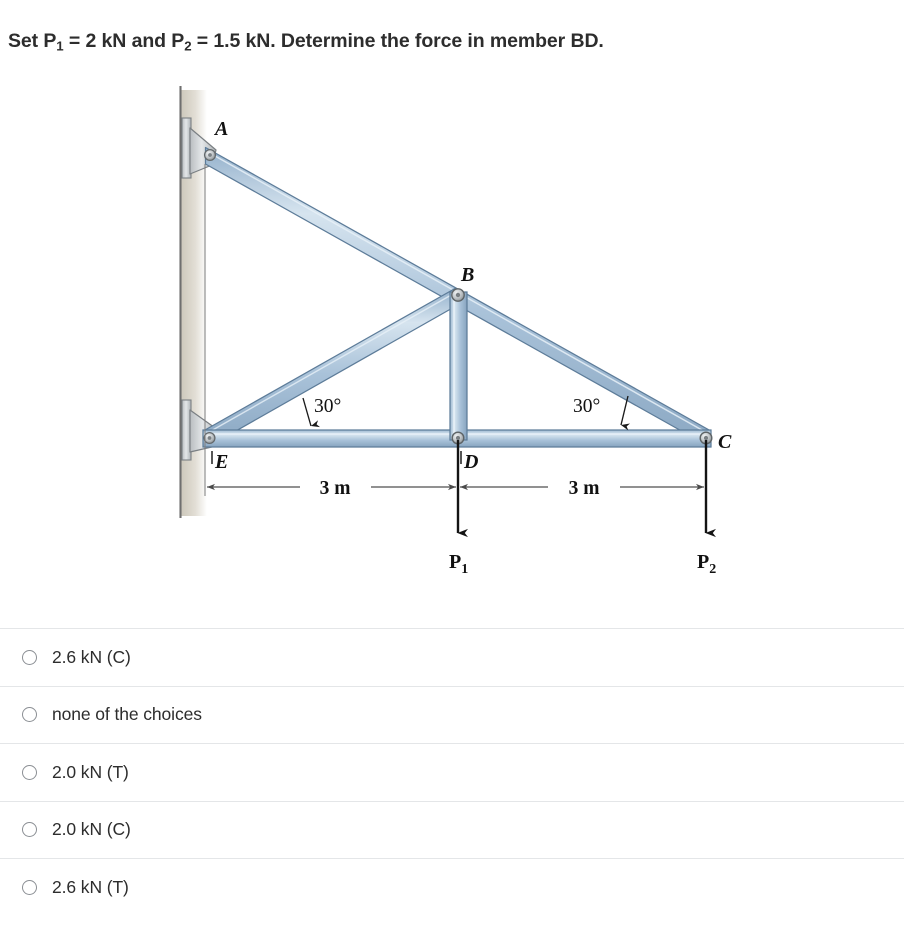 The image size is (904, 926). I want to click on answer-choice-3-label: 2.0 kN (T), so click(90, 771).